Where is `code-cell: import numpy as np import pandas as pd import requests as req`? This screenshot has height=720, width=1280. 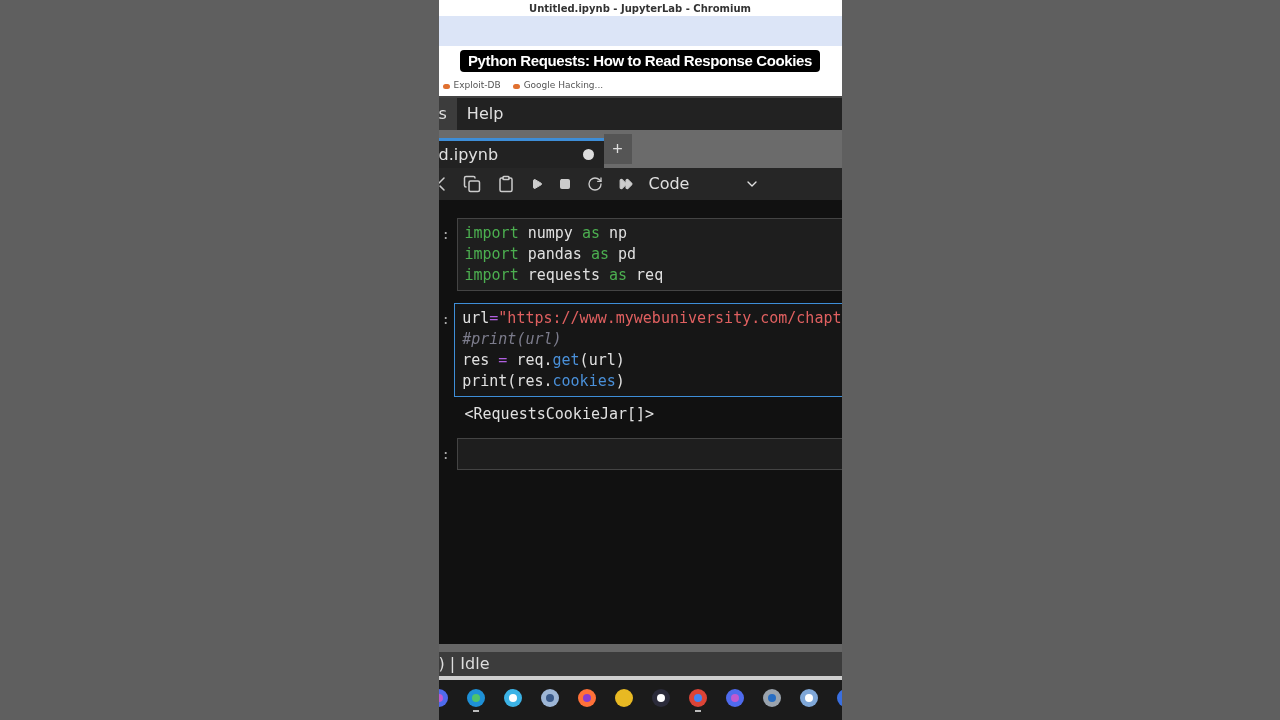
code-cell: import numpy as np import pandas as pd import requests as req is located at coordinates (649, 254).